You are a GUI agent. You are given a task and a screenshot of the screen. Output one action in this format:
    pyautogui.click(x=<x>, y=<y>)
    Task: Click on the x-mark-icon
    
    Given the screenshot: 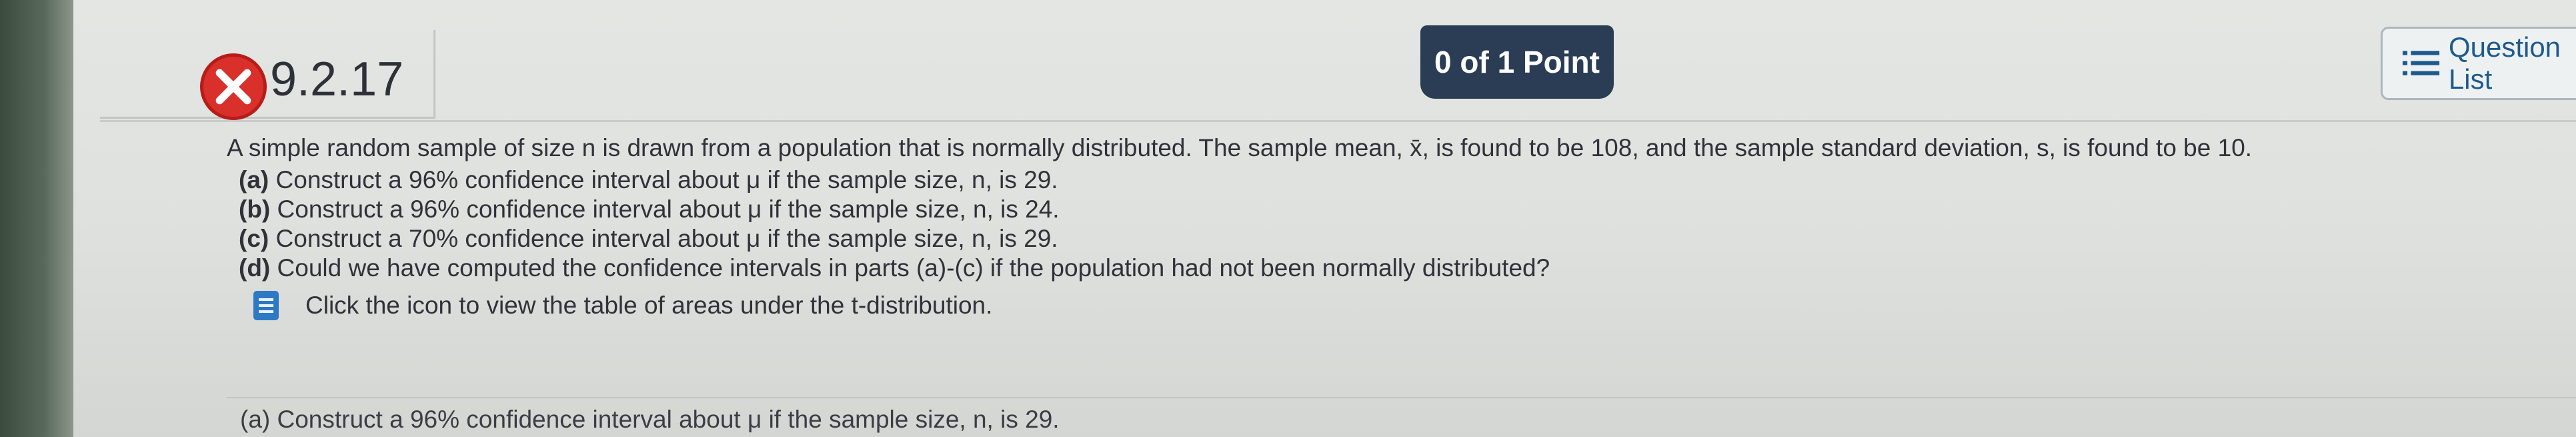 What is the action you would take?
    pyautogui.click(x=233, y=87)
    